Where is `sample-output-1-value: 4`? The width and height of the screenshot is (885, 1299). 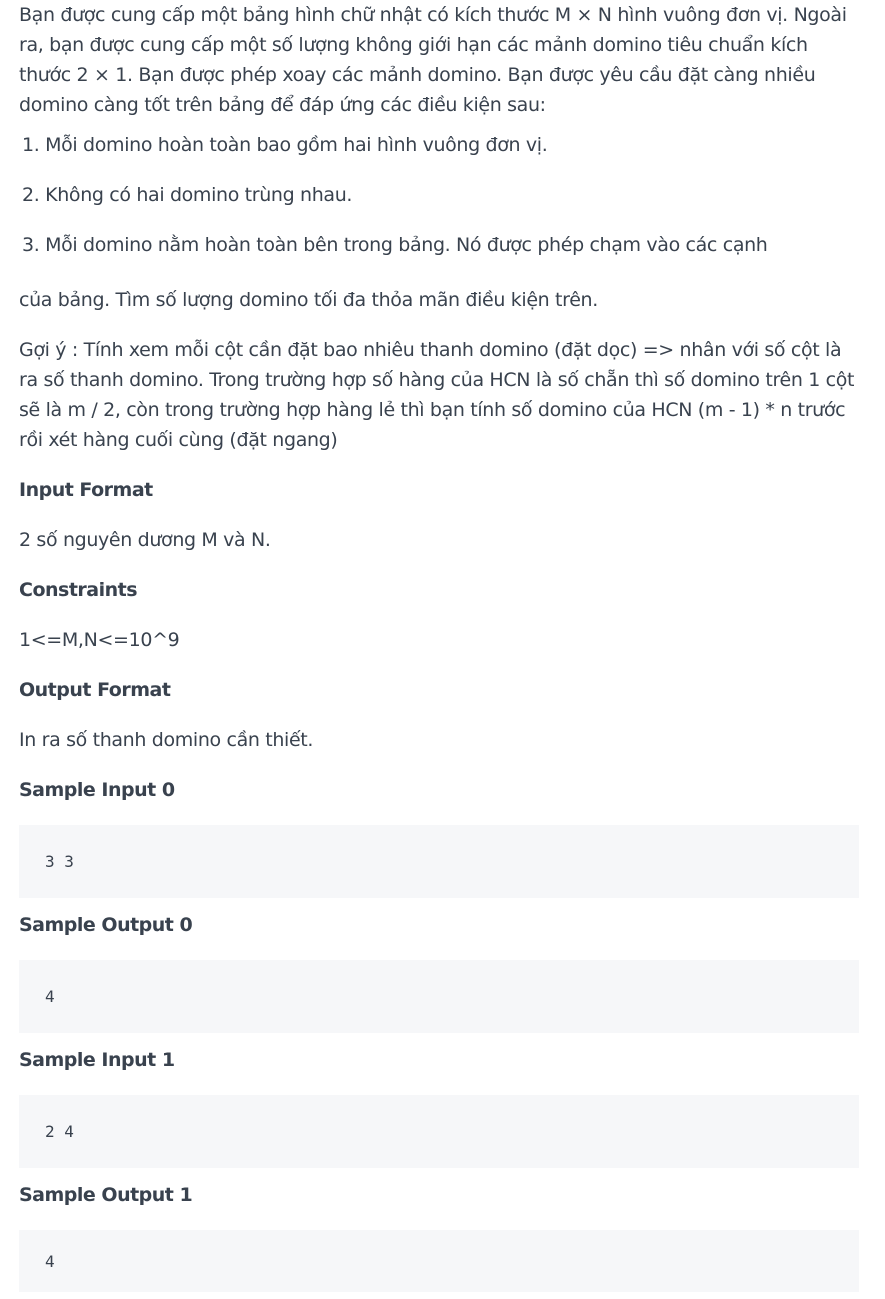 sample-output-1-value: 4 is located at coordinates (50, 1261).